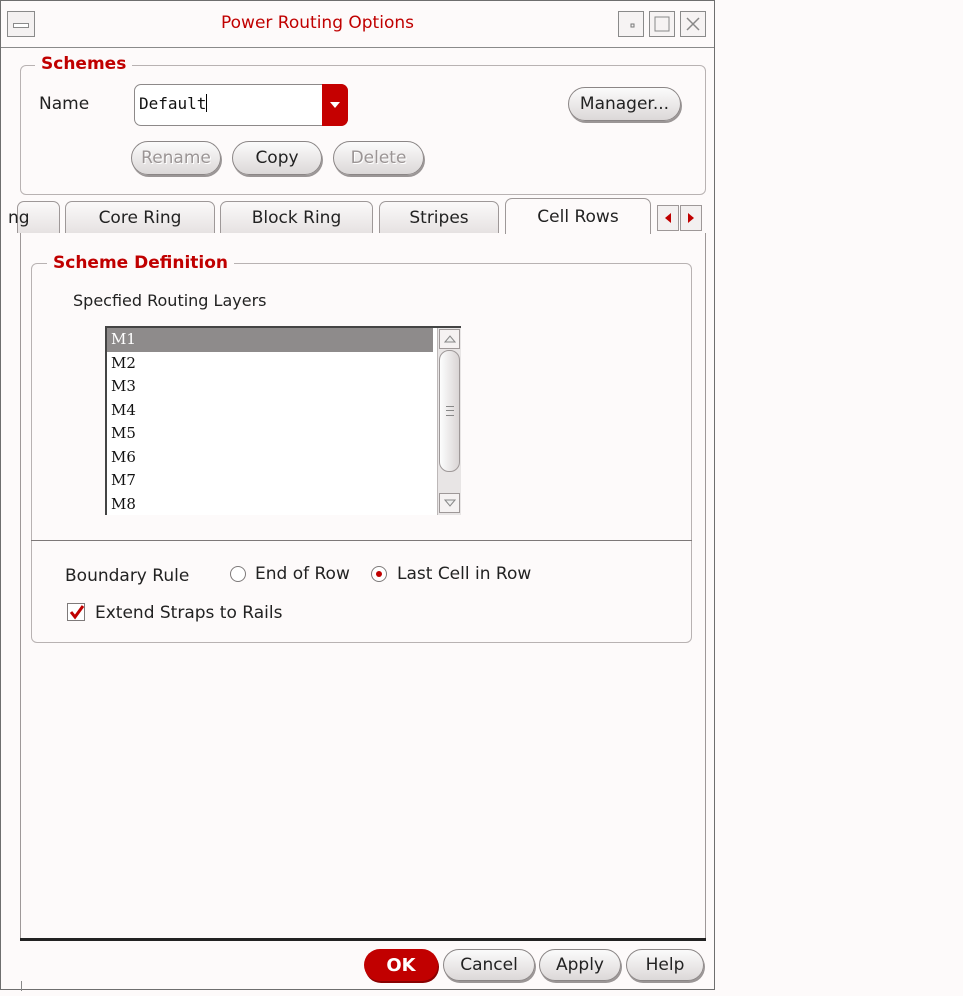 Image resolution: width=963 pixels, height=996 pixels. Describe the element at coordinates (489, 965) in the screenshot. I see `cancel-button: Cancel` at that location.